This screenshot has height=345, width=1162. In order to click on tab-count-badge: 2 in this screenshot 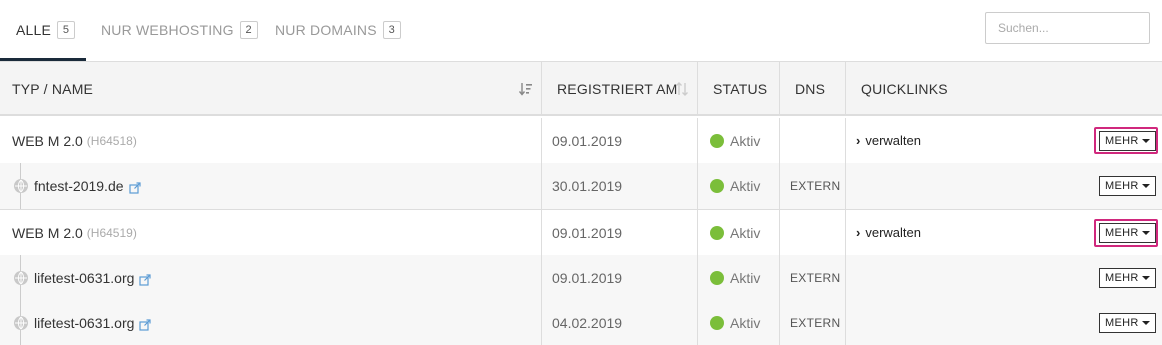, I will do `click(248, 30)`.